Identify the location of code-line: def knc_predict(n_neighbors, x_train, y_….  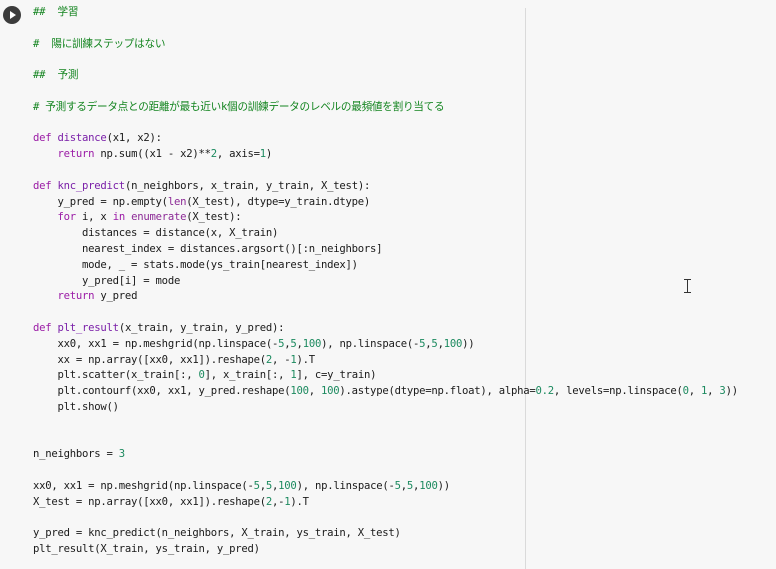
(202, 185).